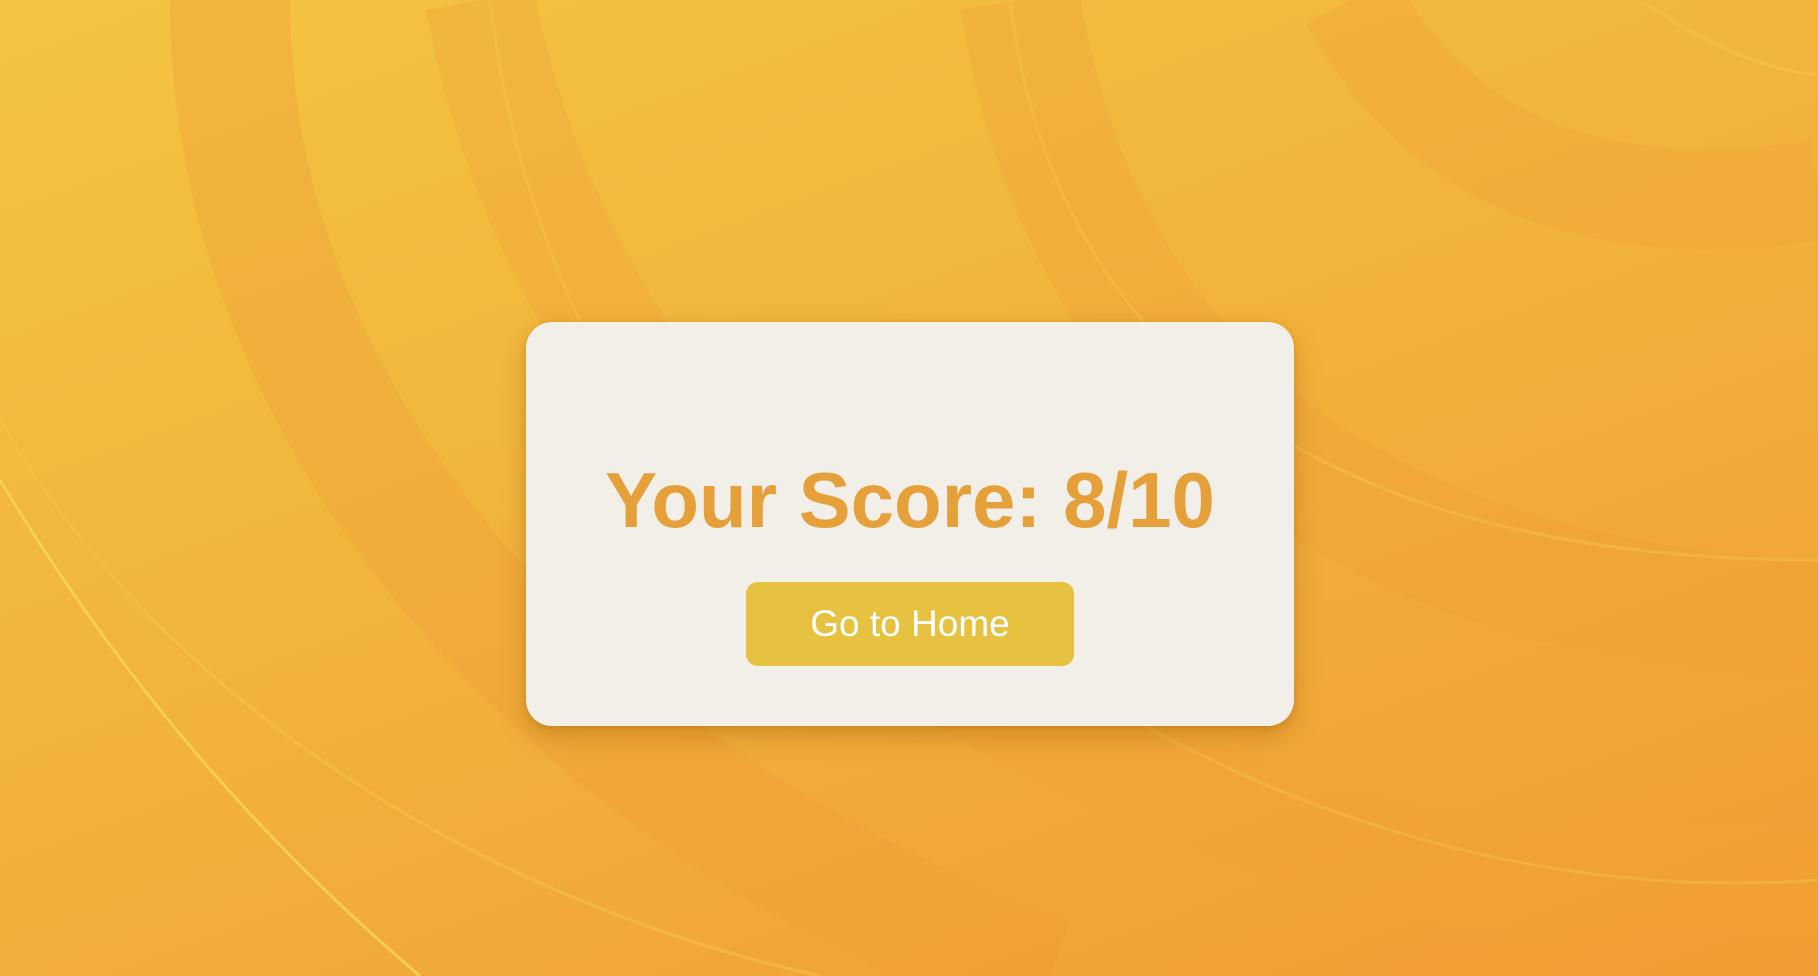  What do you see at coordinates (910, 624) in the screenshot?
I see `go-home-button: Go to Home` at bounding box center [910, 624].